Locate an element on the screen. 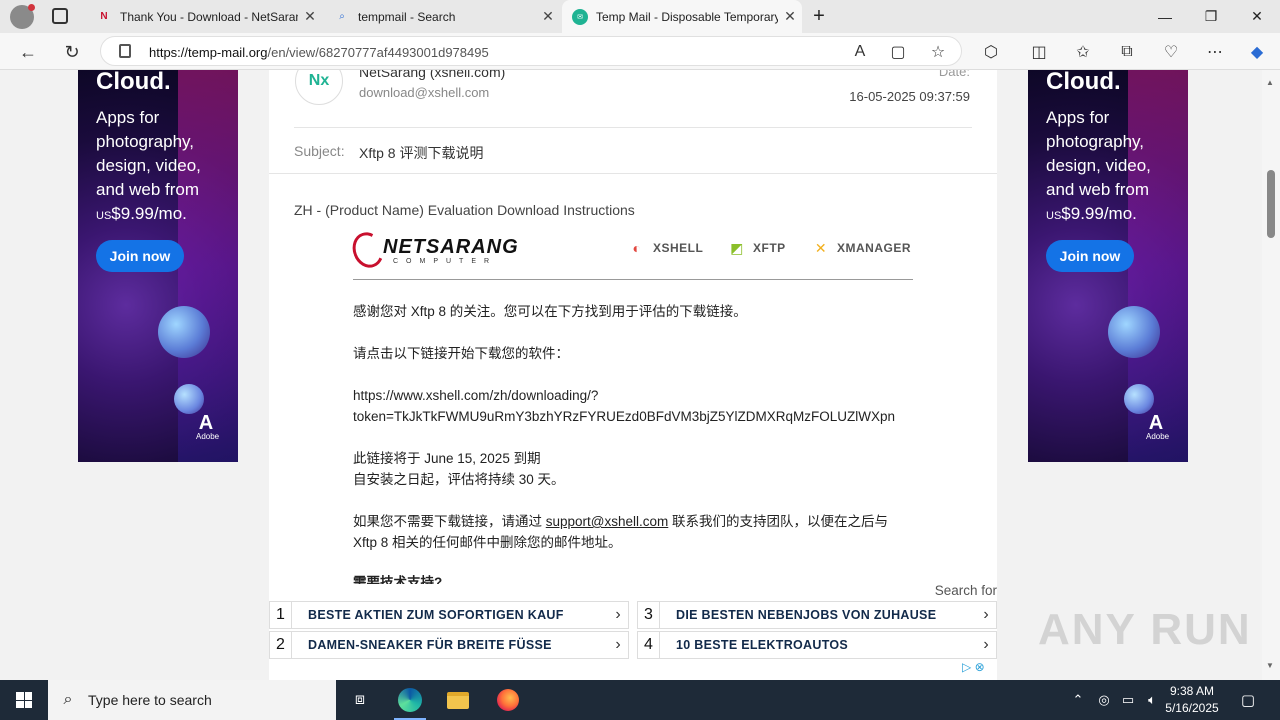 This screenshot has height=720, width=1280. scroll-down-icon: ▼ is located at coordinates (1270, 665).